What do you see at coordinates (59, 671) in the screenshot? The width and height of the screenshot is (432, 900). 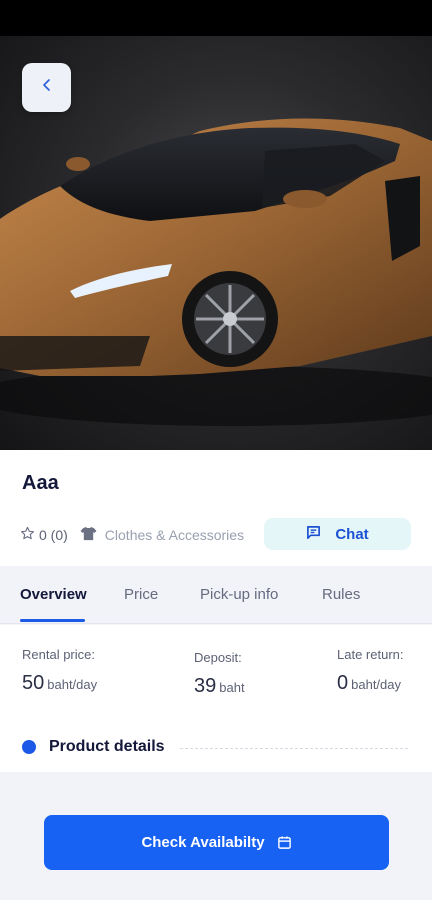 I see `rental-price: Rental price: 50 baht/day` at bounding box center [59, 671].